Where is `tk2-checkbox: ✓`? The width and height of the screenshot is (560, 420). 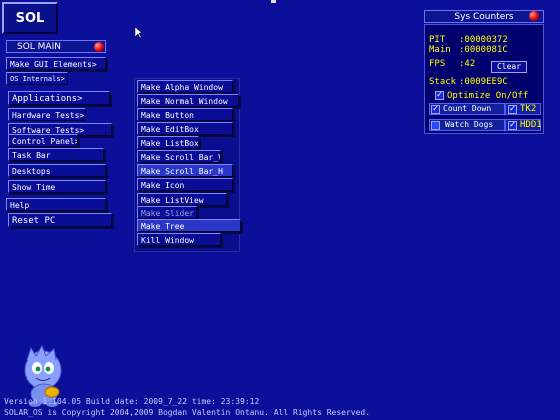
tk2-checkbox: ✓ is located at coordinates (512, 109).